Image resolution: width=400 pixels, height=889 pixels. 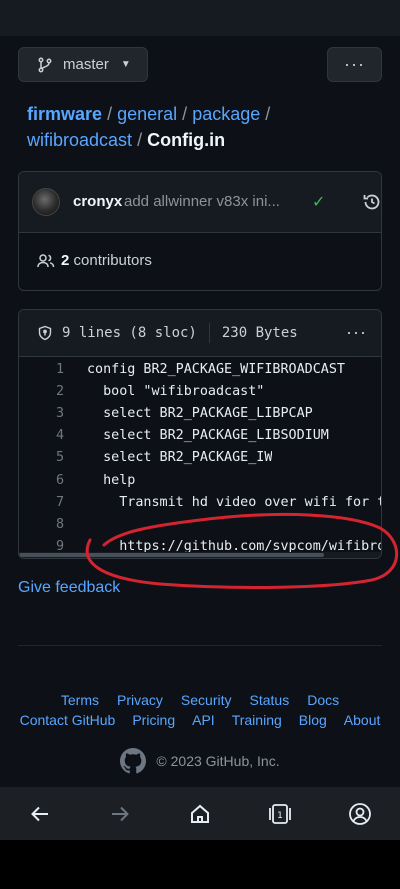 I want to click on footer-divider, so click(x=200, y=645).